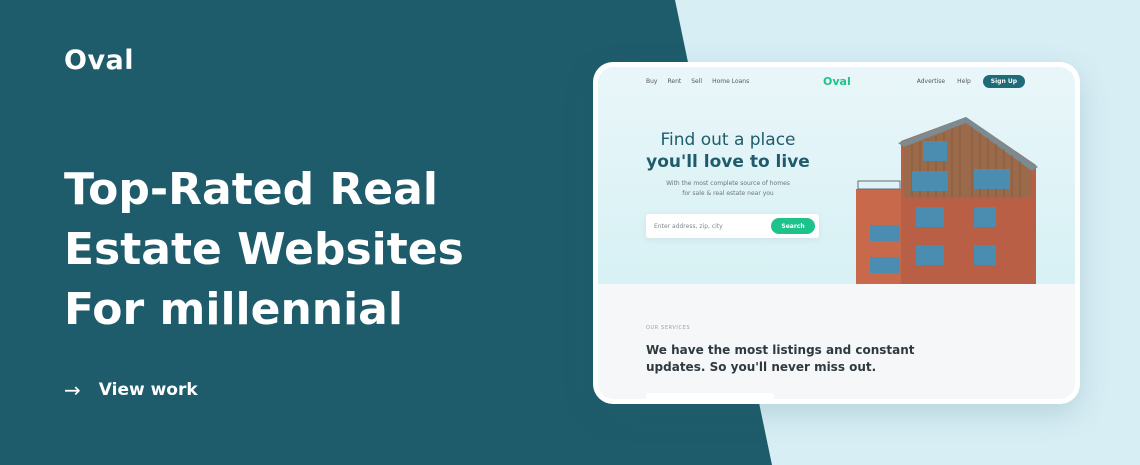 The image size is (1140, 465). Describe the element at coordinates (879, 185) in the screenshot. I see `building-balcony-top` at that location.